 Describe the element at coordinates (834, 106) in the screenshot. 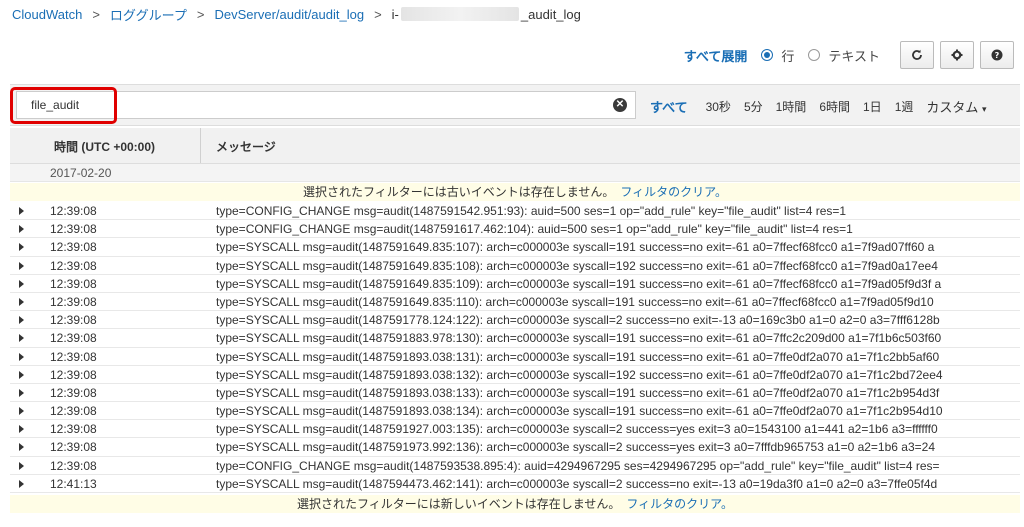

I see `time-range-6h: 6時間` at that location.